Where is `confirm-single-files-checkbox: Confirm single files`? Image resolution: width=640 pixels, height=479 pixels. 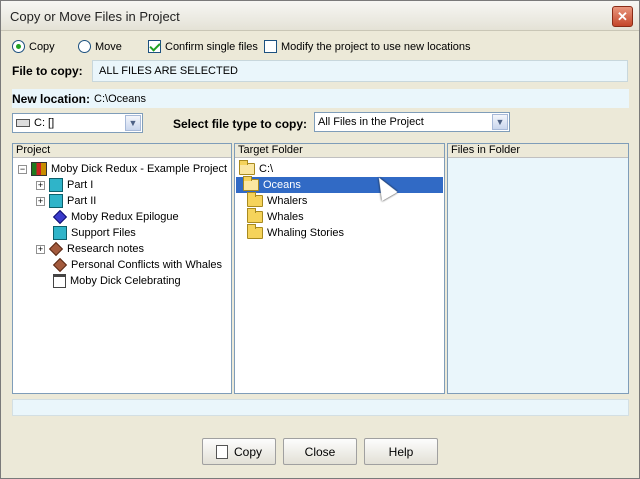
confirm-single-files-checkbox: Confirm single files is located at coordinates (203, 46).